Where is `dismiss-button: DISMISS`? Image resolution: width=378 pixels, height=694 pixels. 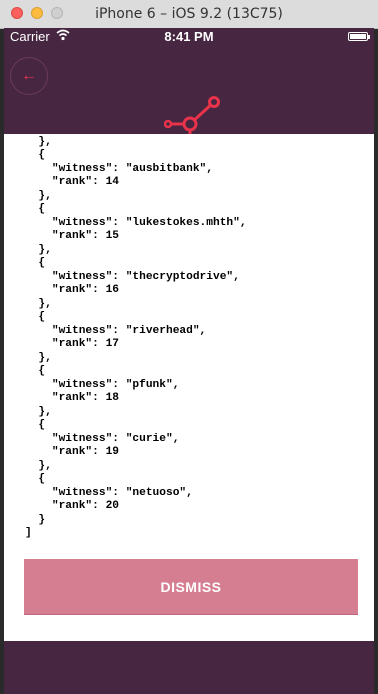 dismiss-button: DISMISS is located at coordinates (191, 587).